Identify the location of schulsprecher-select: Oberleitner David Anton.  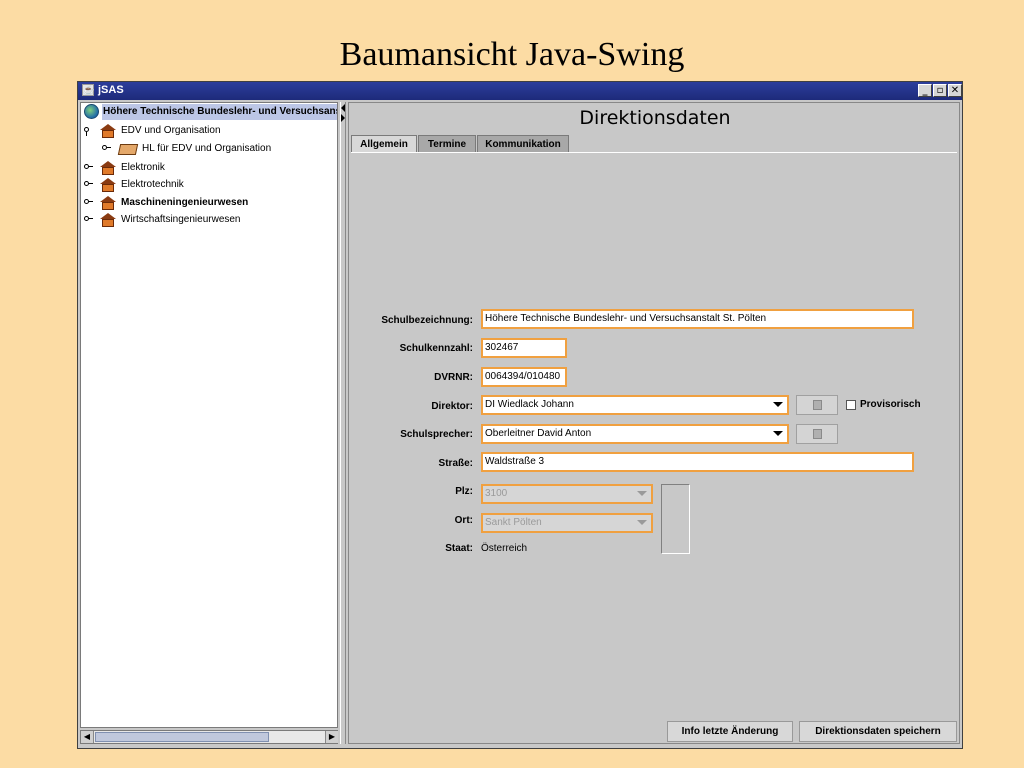
(635, 434).